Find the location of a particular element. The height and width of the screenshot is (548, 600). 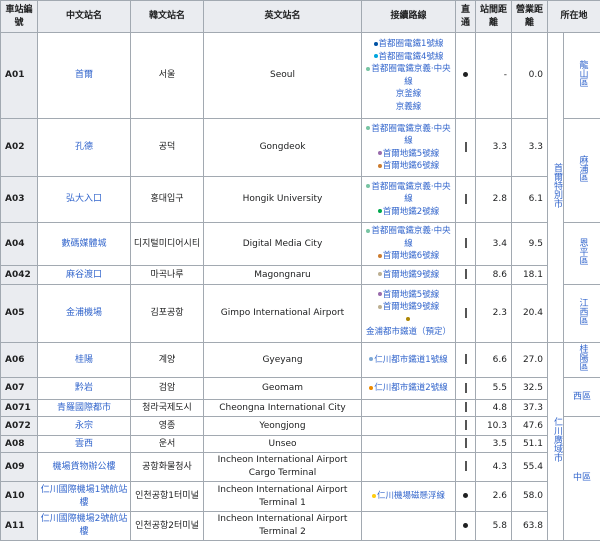

station-name-ko: 김포공항 is located at coordinates (167, 313).